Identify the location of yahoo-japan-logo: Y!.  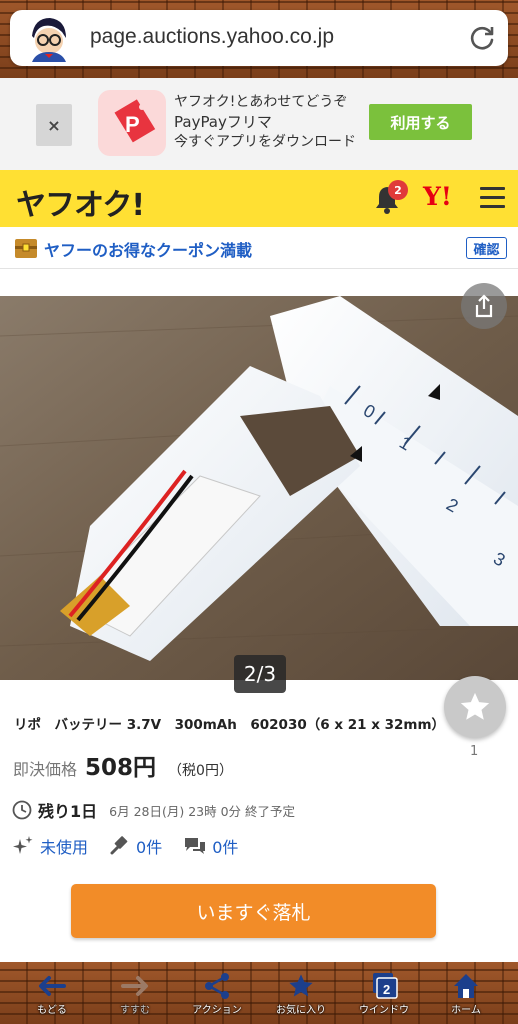
(437, 196).